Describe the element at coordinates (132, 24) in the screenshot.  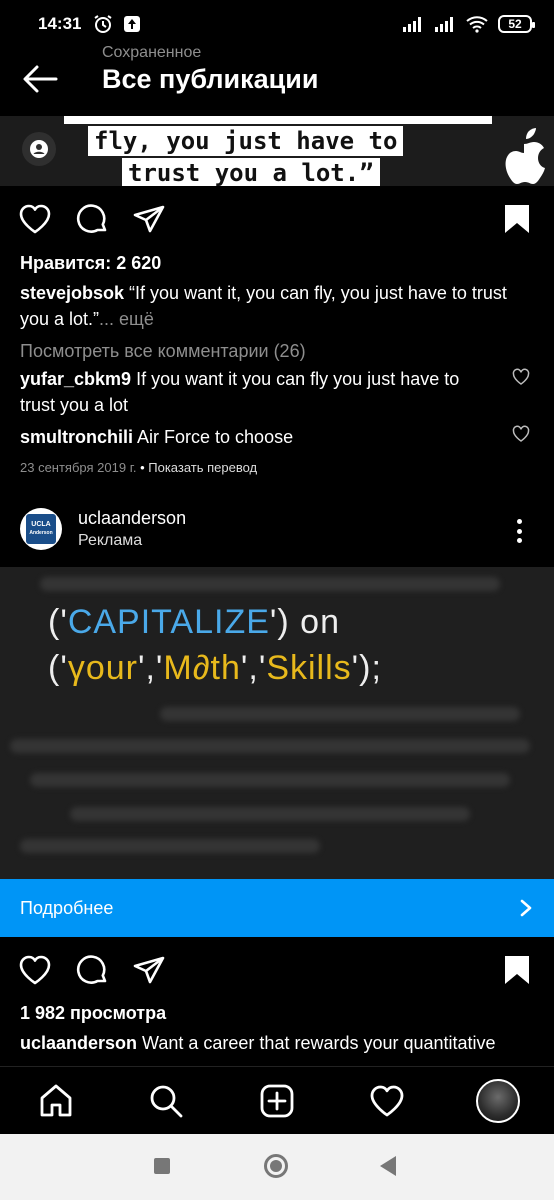
I see `upload-notification-icon` at that location.